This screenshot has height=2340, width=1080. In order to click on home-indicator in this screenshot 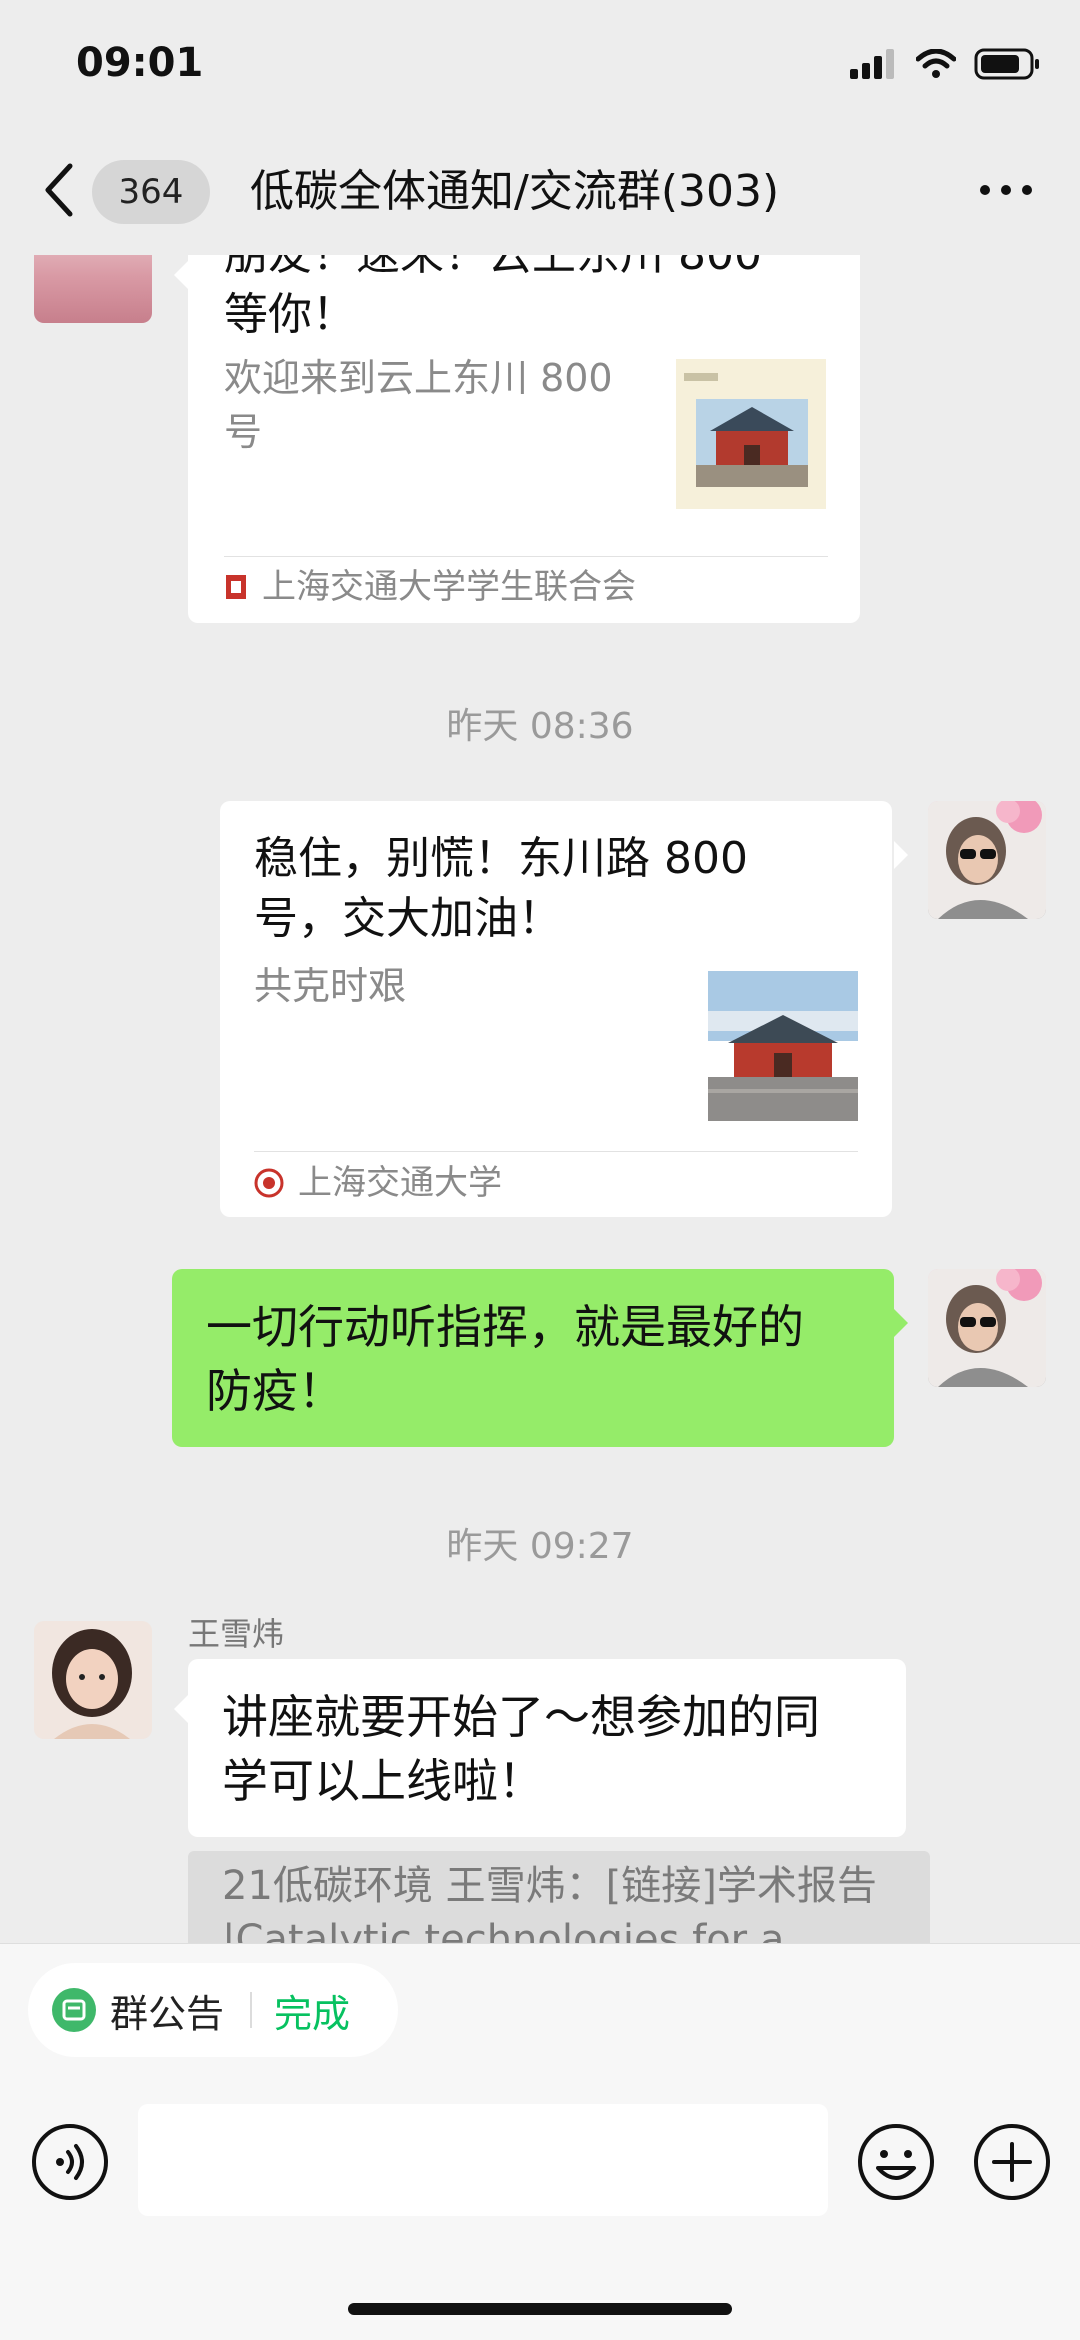, I will do `click(540, 2309)`.